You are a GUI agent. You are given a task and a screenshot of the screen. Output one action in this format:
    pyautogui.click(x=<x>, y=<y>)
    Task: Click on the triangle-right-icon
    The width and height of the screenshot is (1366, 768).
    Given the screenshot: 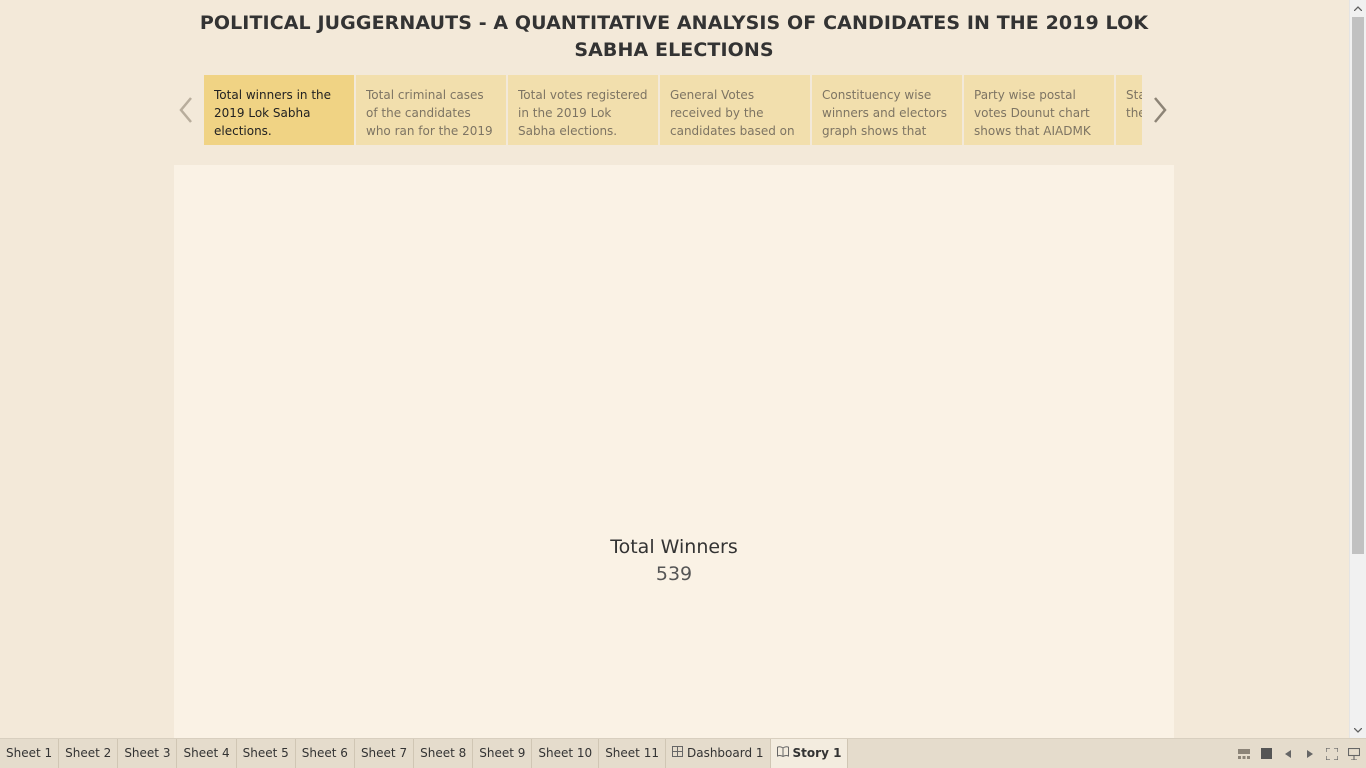 What is the action you would take?
    pyautogui.click(x=1310, y=753)
    